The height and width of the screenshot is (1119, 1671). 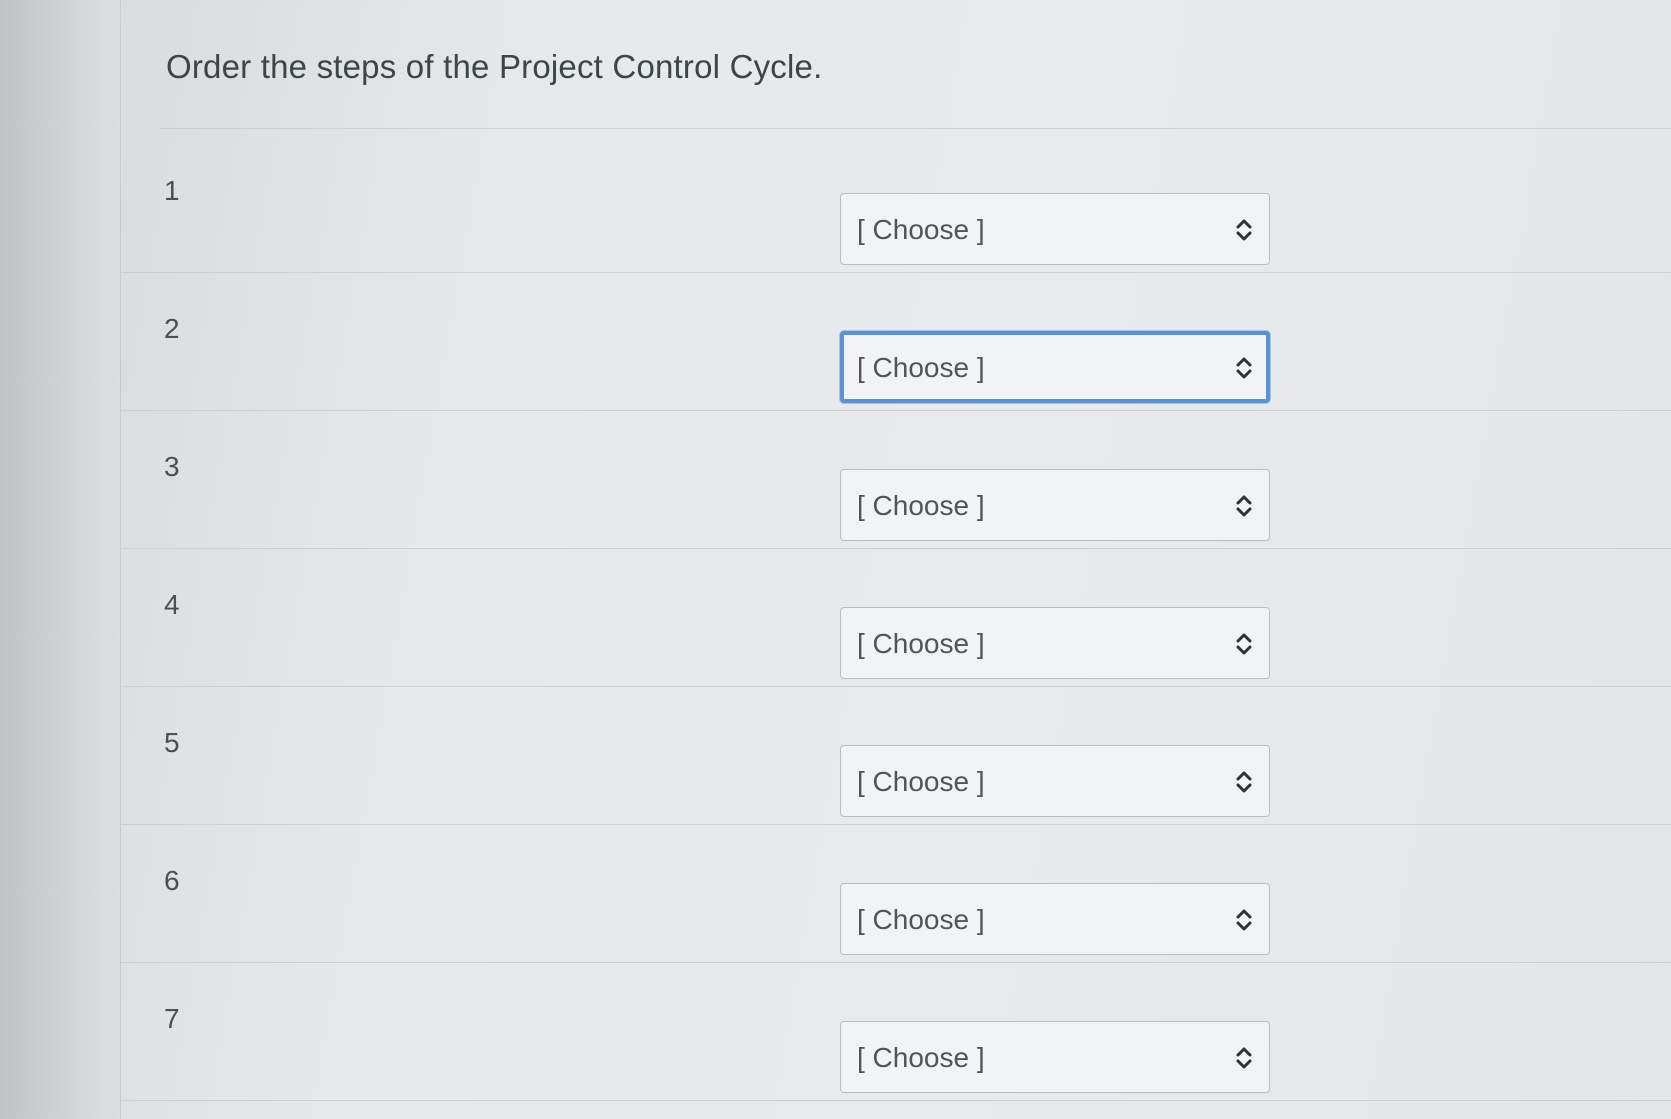 I want to click on answer-row-5: 5 [ Choose ], so click(x=895, y=756).